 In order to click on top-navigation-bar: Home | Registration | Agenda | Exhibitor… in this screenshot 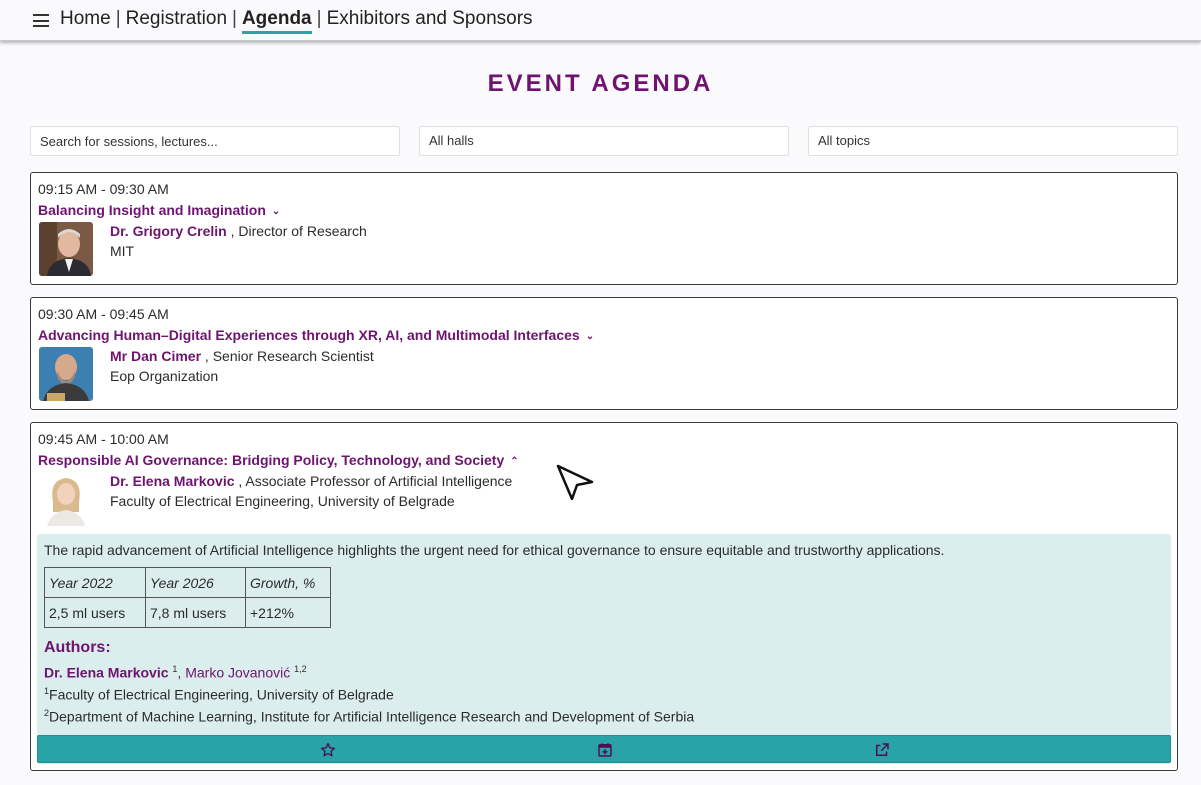, I will do `click(600, 20)`.